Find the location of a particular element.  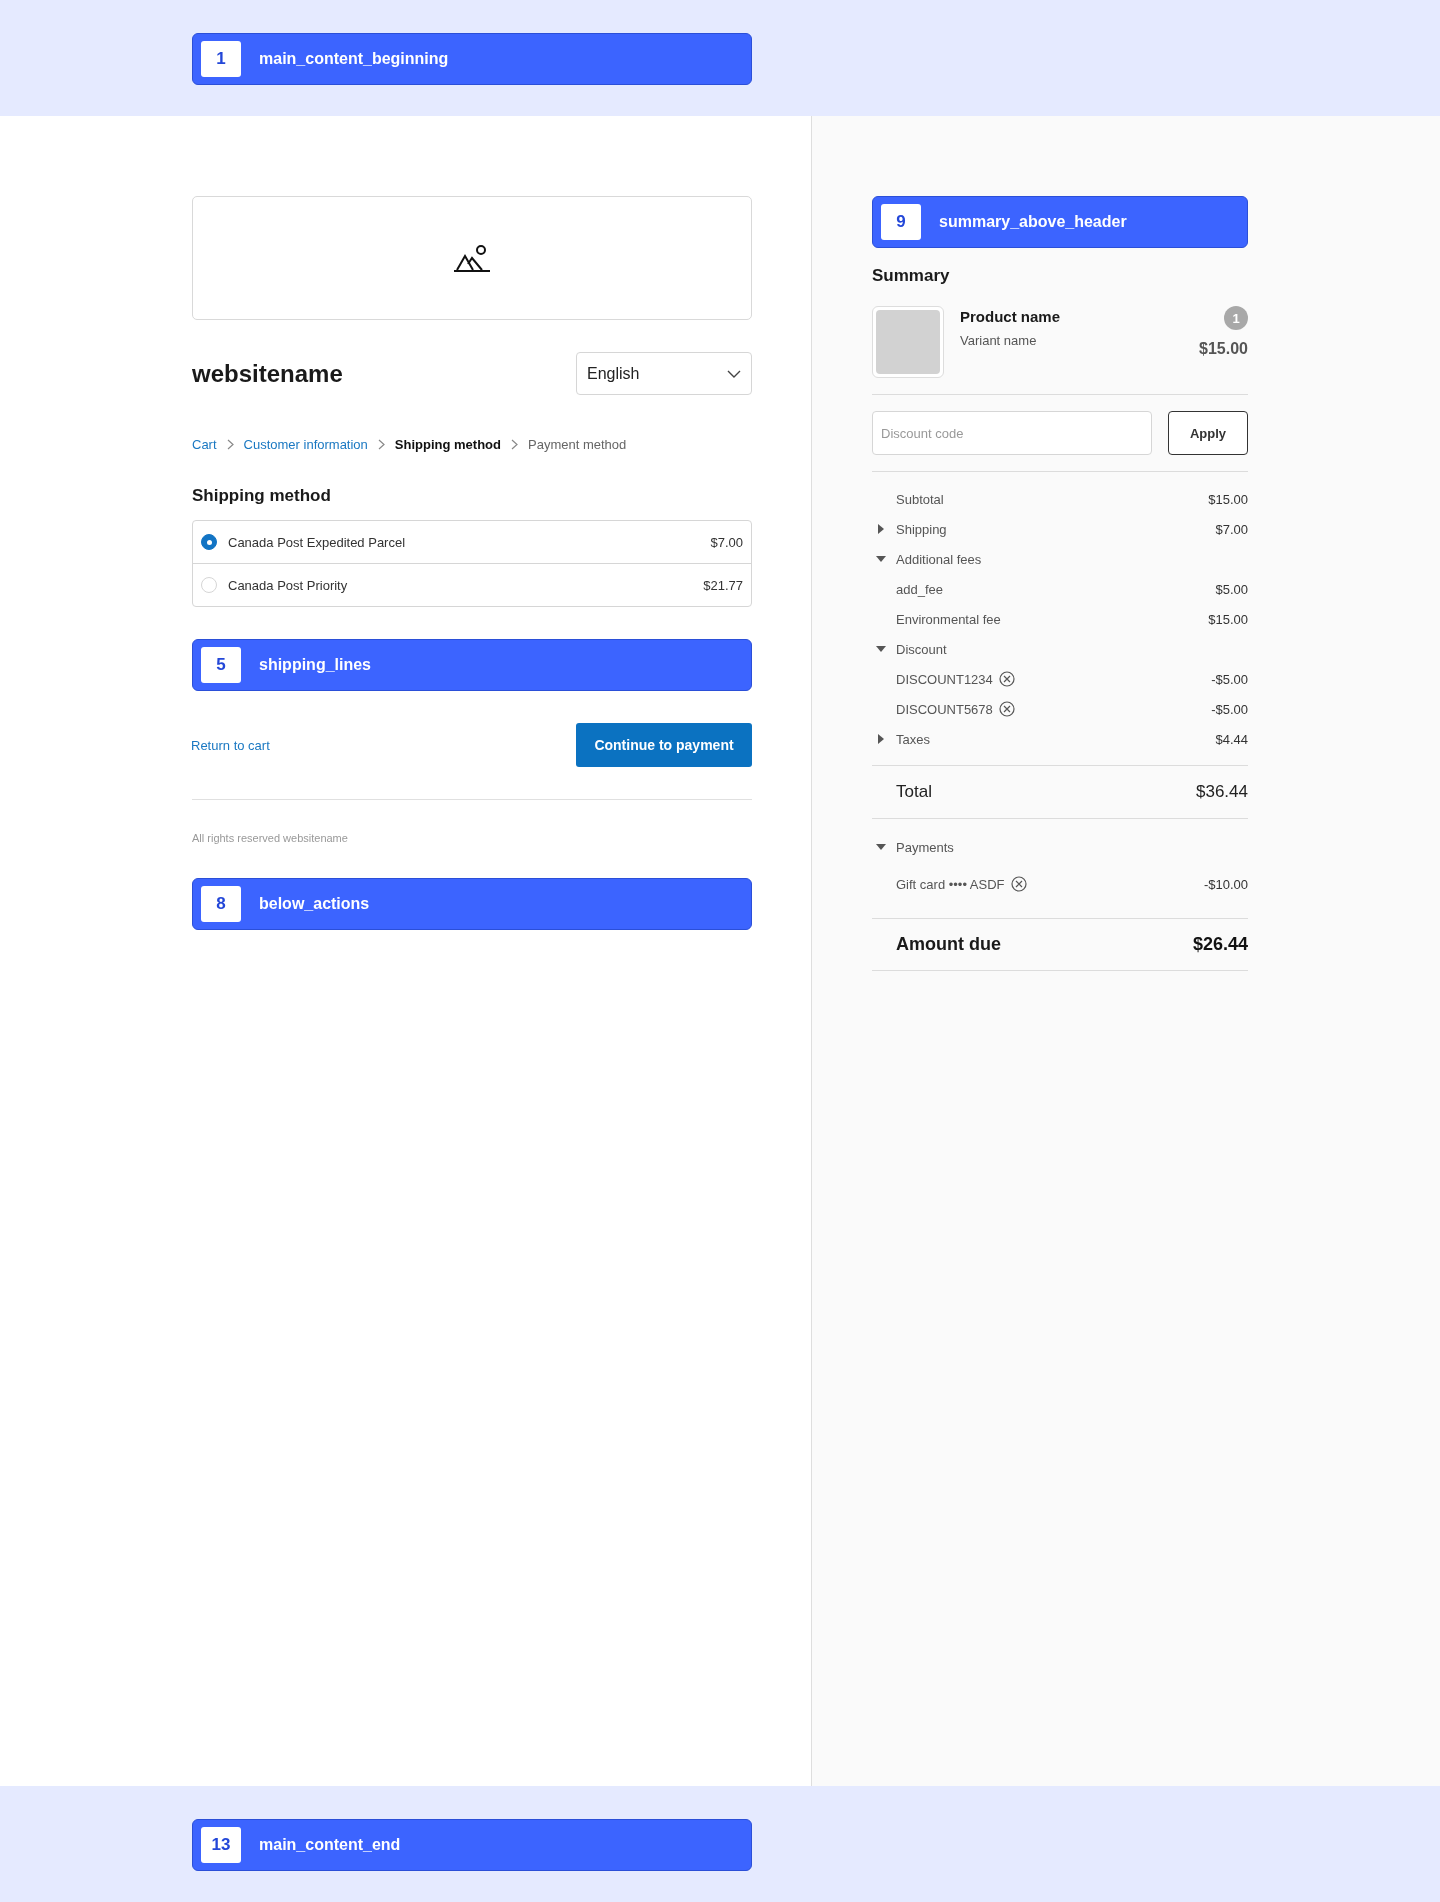

return-link: Return to cart is located at coordinates (230, 745).